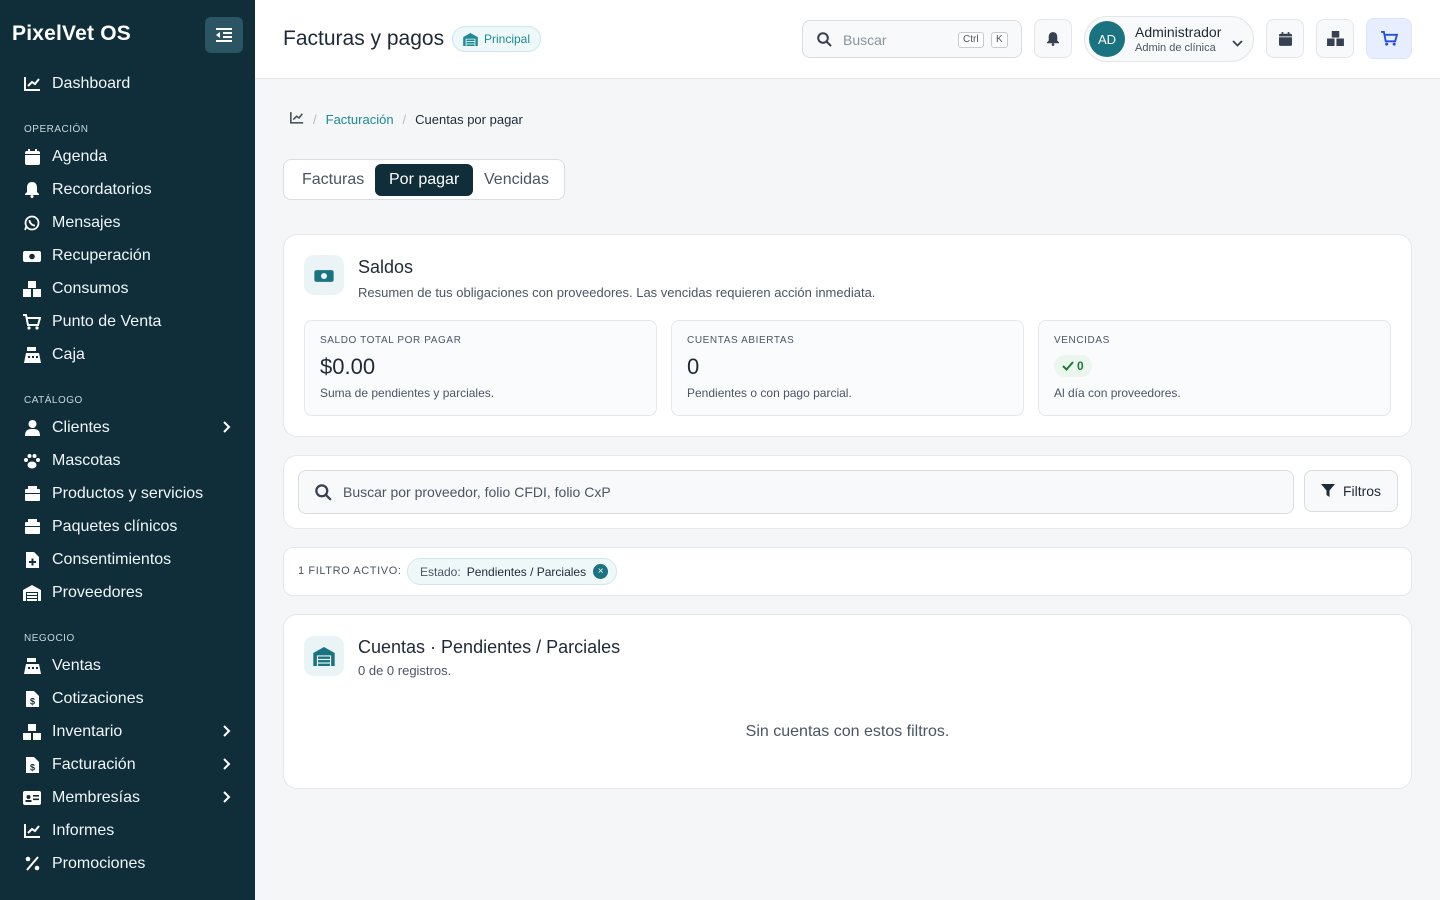 This screenshot has width=1440, height=900. Describe the element at coordinates (127, 460) in the screenshot. I see `sidebar-item-mascotas: Mascotas` at that location.